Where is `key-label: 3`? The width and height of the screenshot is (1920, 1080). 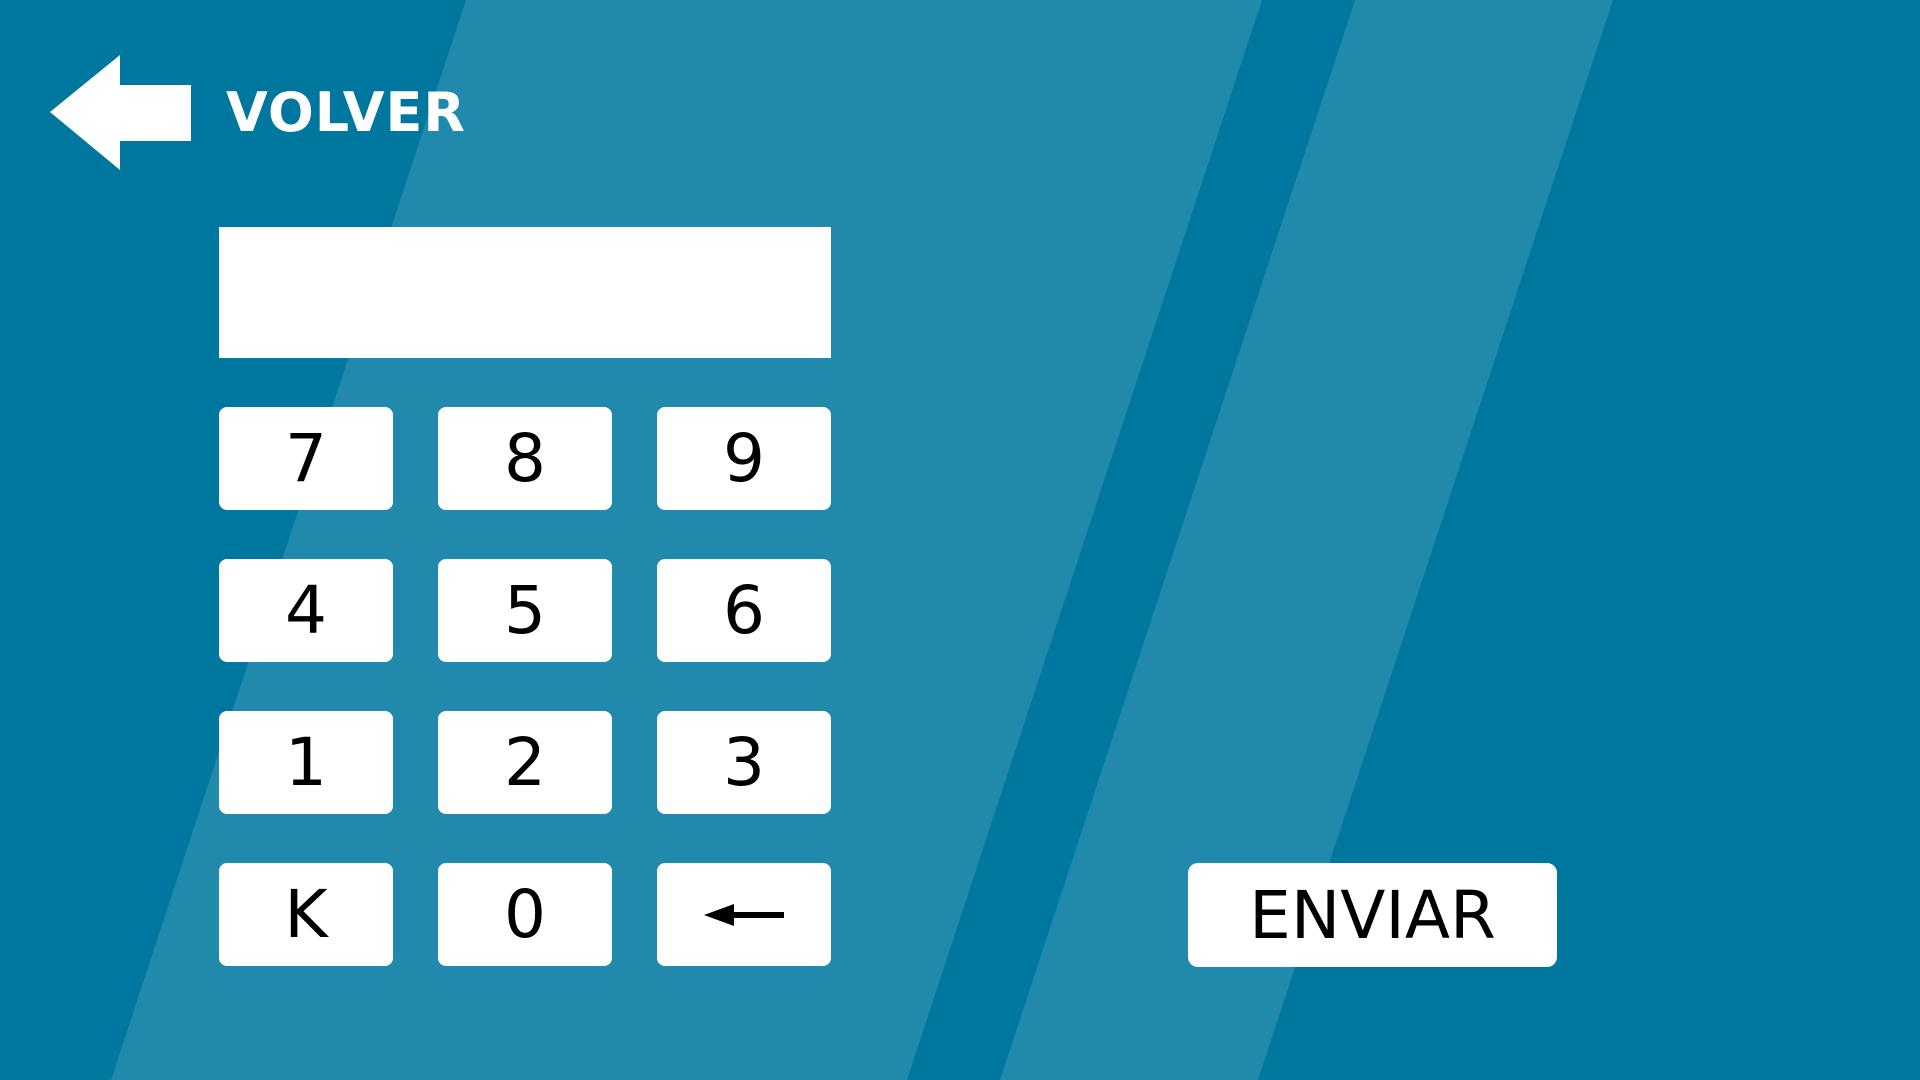 key-label: 3 is located at coordinates (744, 762).